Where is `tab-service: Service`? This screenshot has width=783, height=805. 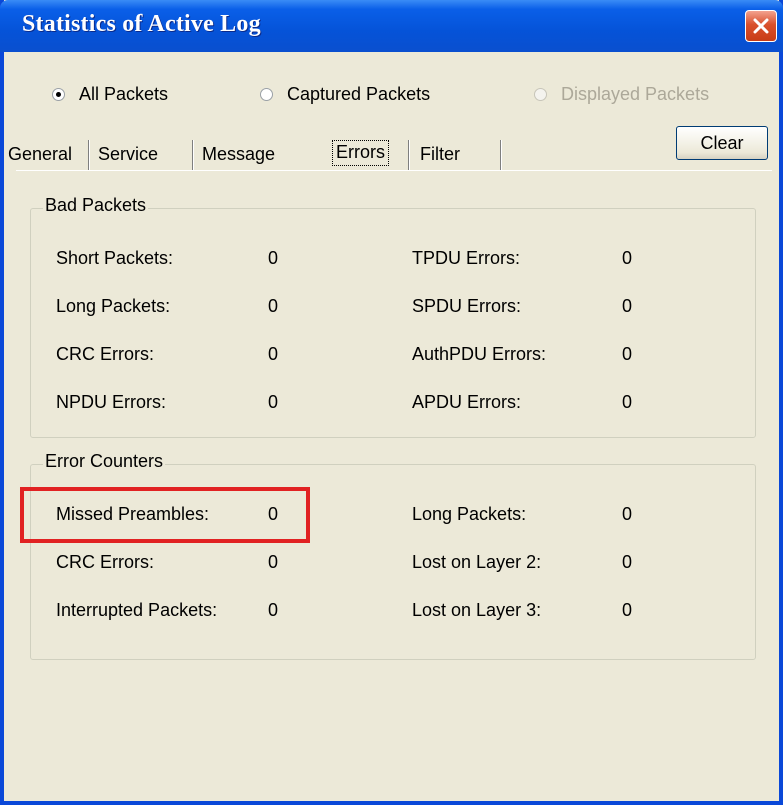 tab-service: Service is located at coordinates (128, 154).